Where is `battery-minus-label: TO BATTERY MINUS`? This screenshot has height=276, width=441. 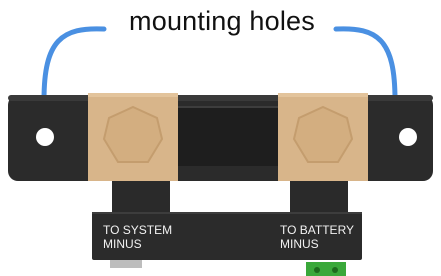 battery-minus-label: TO BATTERY MINUS is located at coordinates (317, 237).